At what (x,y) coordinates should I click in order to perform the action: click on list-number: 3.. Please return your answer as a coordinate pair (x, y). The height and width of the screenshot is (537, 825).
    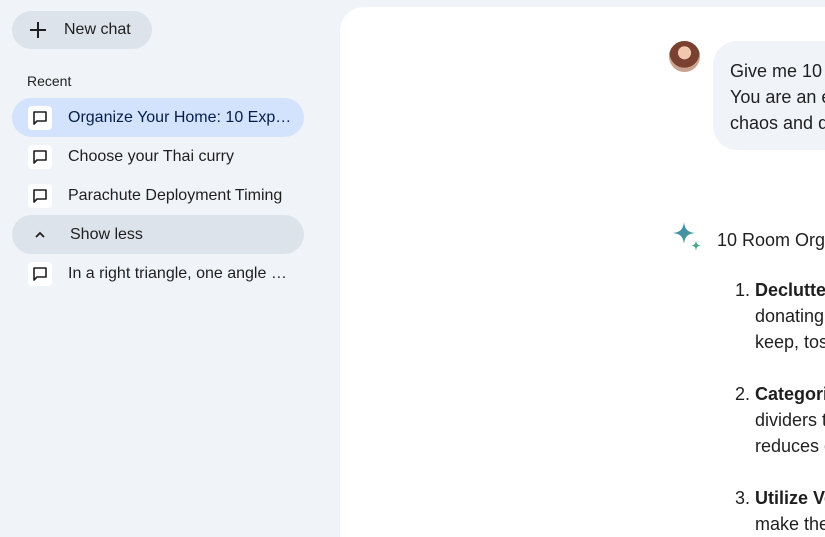
    Looking at the image, I should click on (743, 498).